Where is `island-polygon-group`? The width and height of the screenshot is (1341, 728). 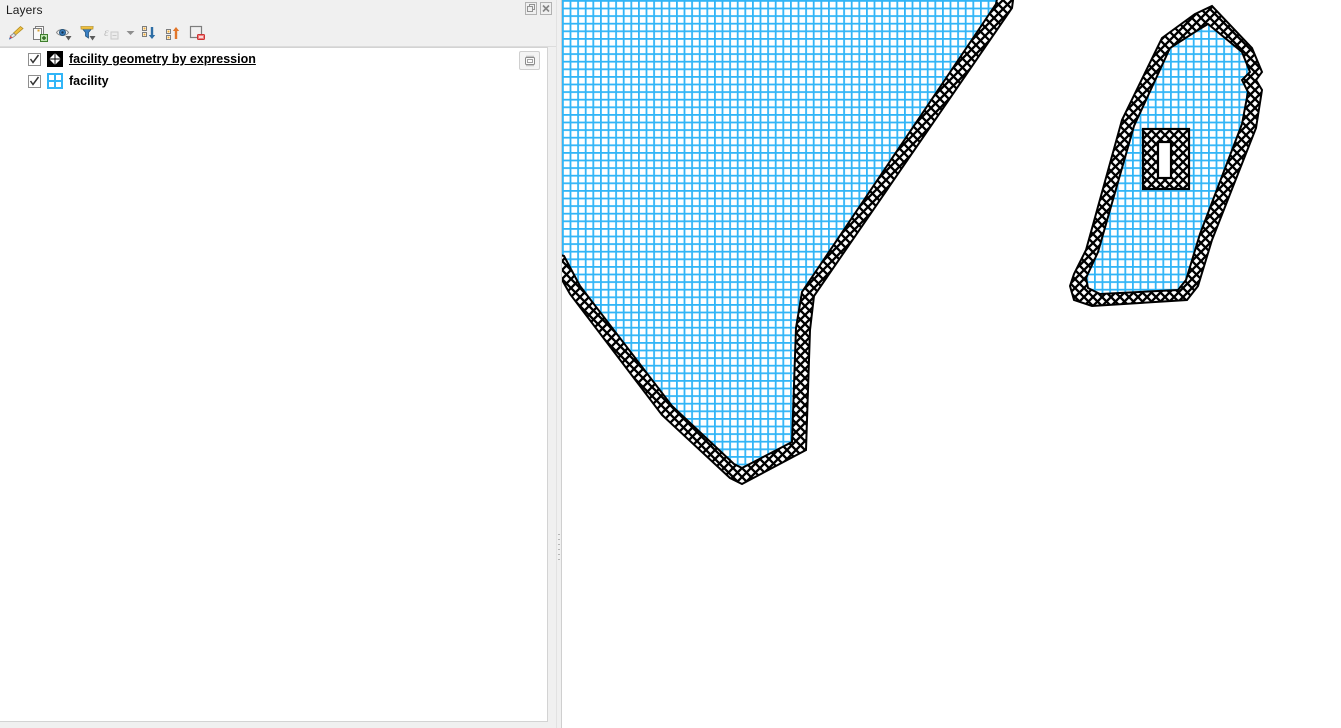 island-polygon-group is located at coordinates (1166, 156).